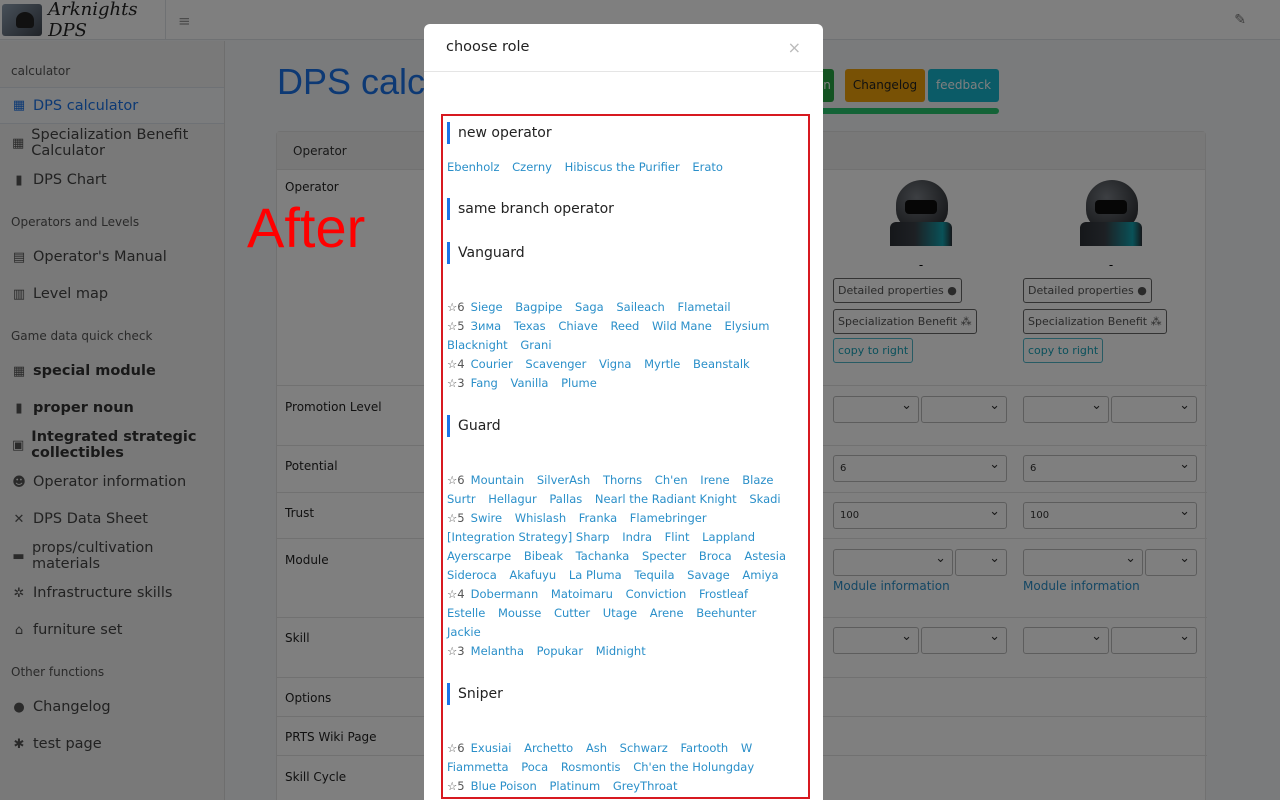  I want to click on operator-link: Surtr, so click(461, 499).